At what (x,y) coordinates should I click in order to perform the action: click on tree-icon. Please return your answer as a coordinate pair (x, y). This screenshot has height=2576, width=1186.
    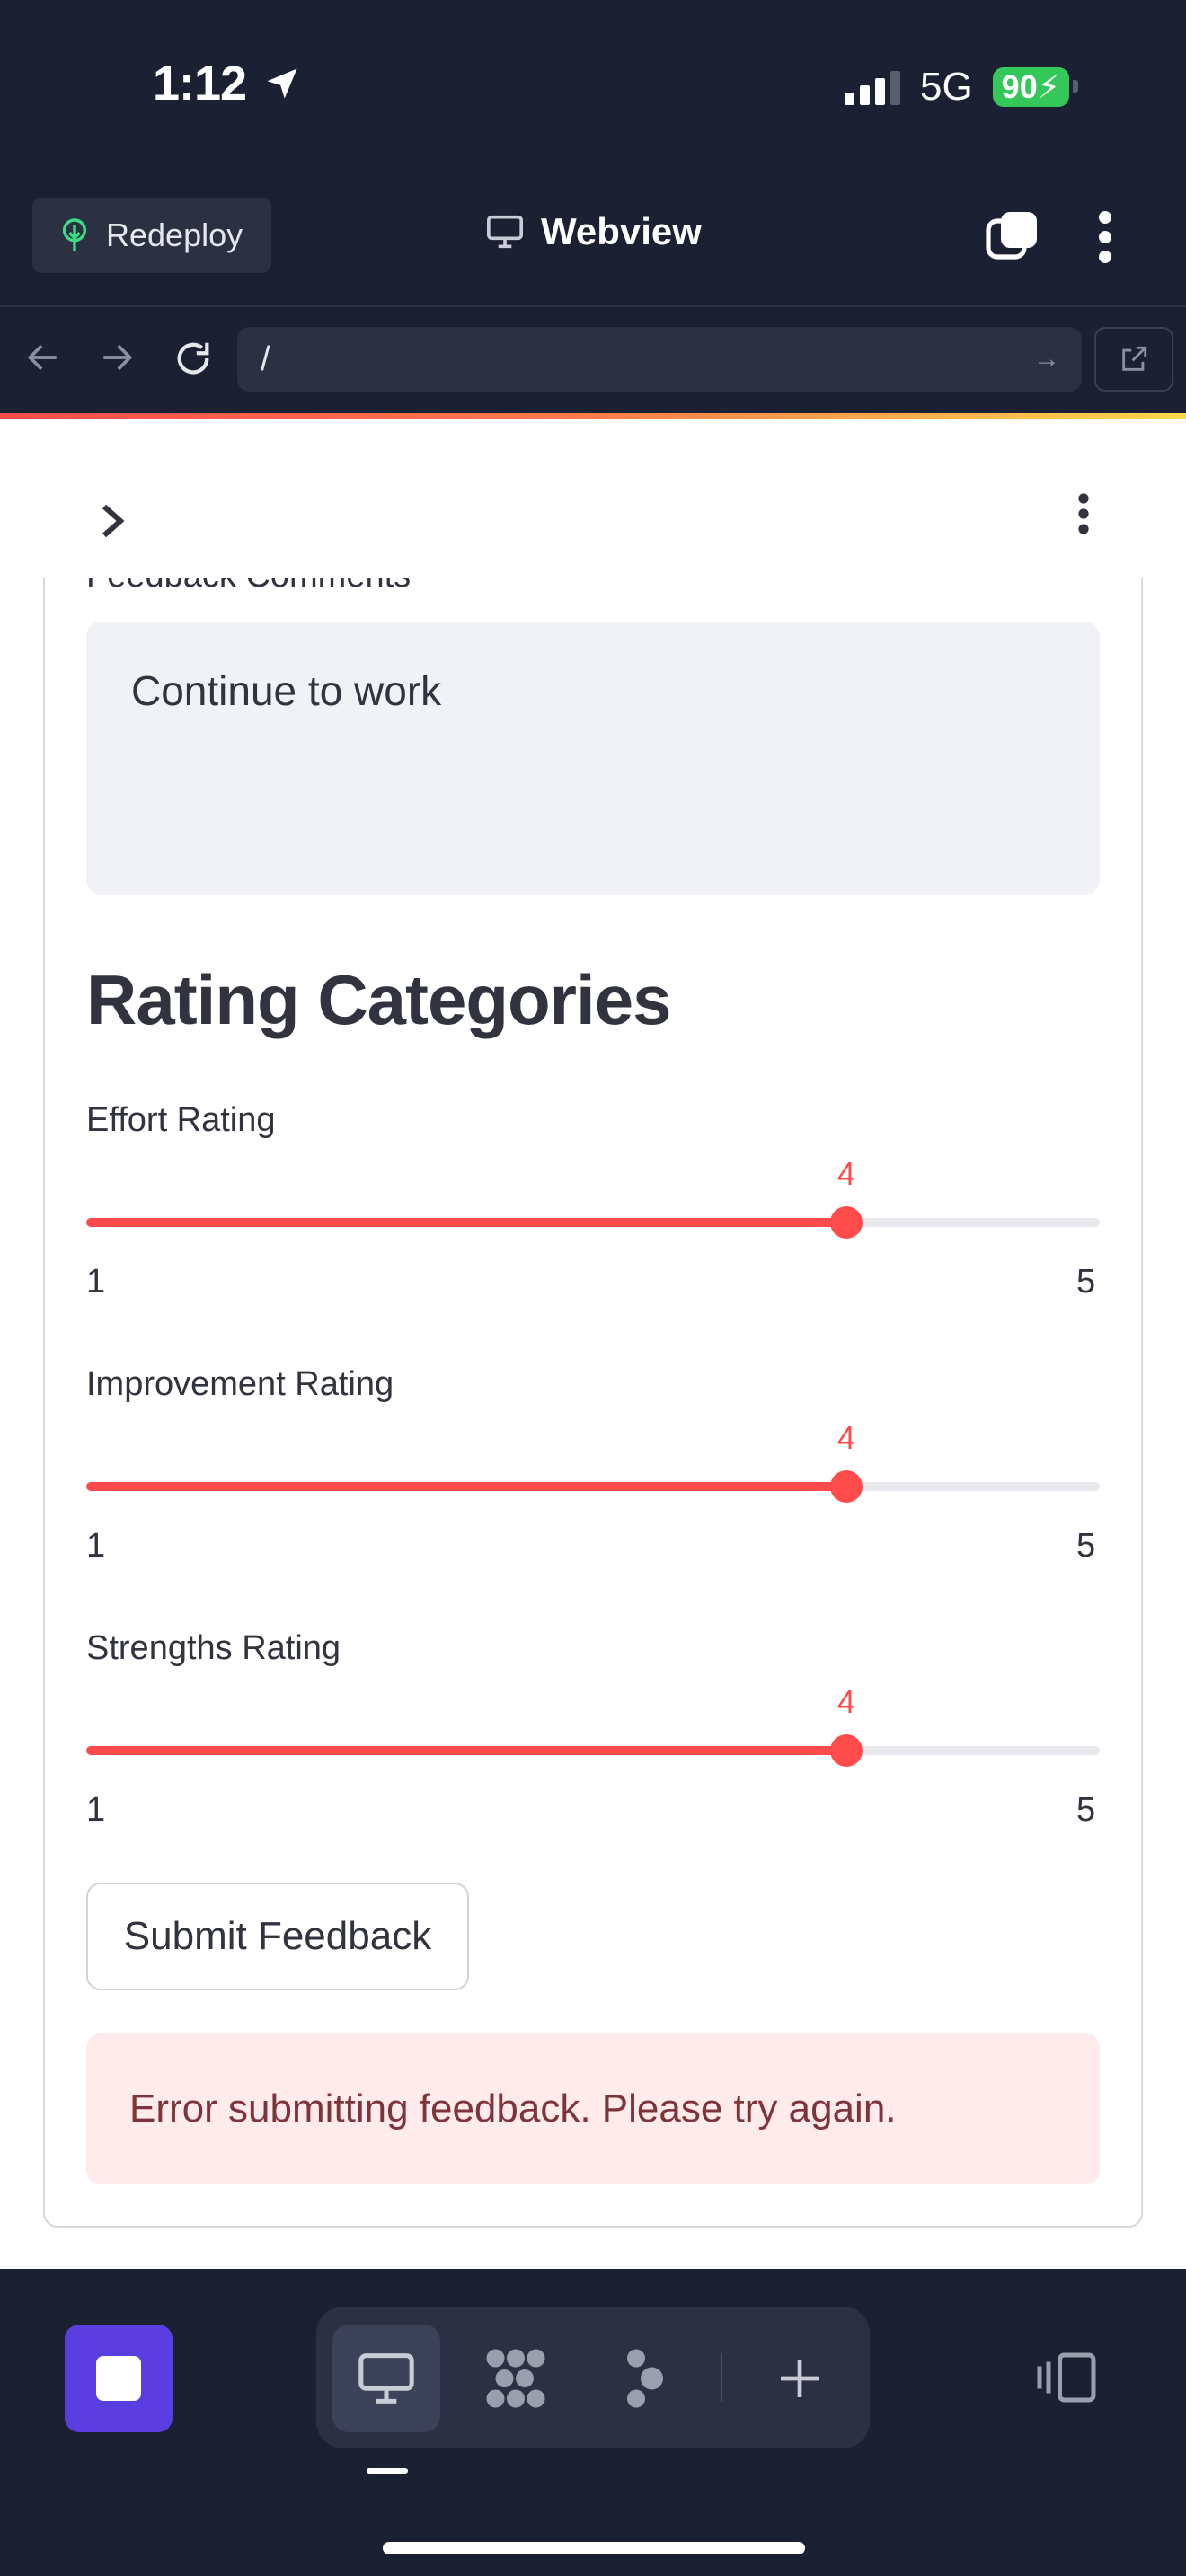
    Looking at the image, I should click on (74, 234).